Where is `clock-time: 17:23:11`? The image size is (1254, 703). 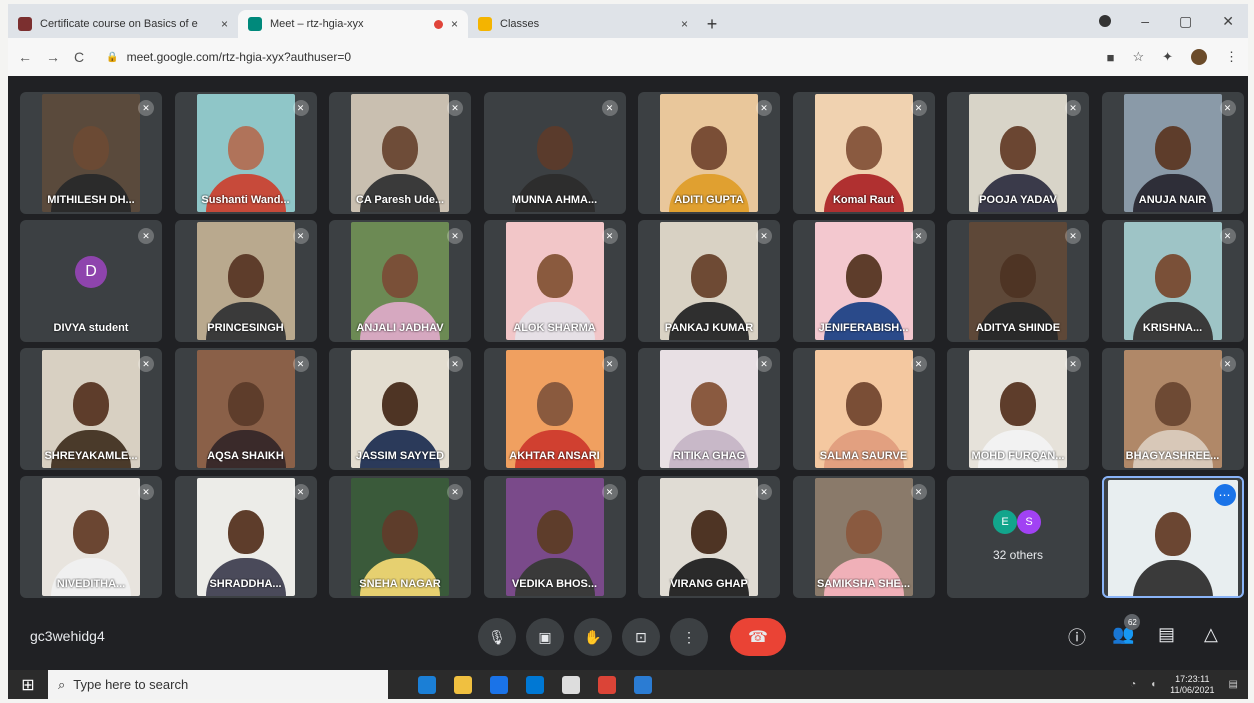 clock-time: 17:23:11 is located at coordinates (1192, 678).